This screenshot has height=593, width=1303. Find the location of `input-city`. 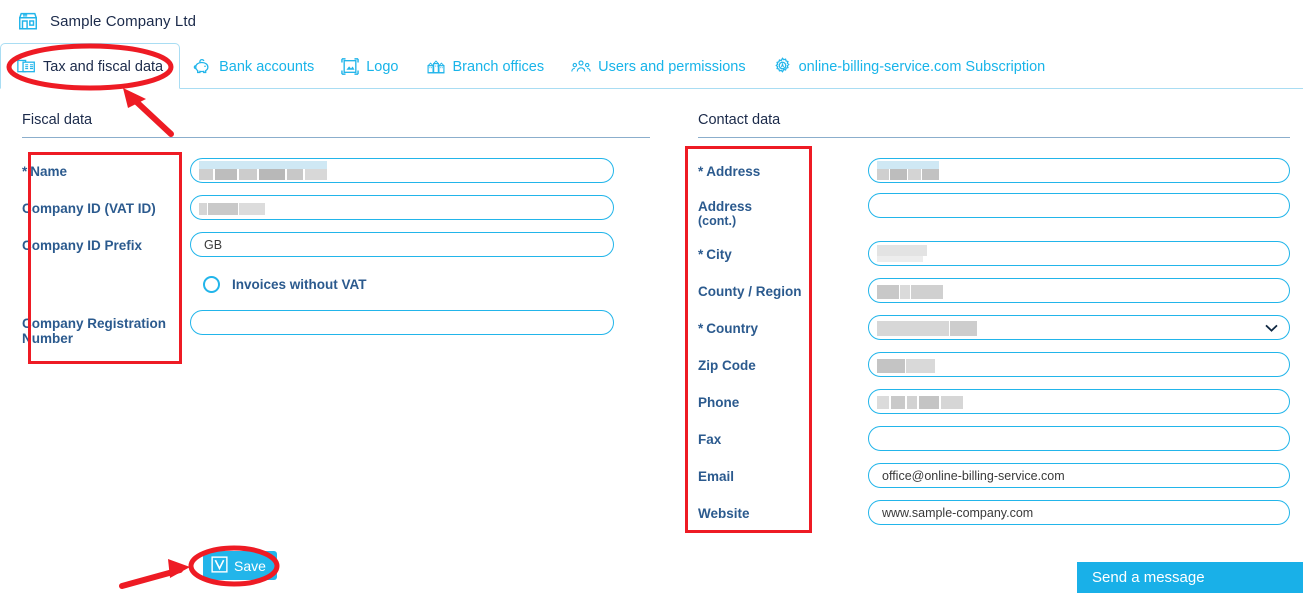

input-city is located at coordinates (1079, 253).